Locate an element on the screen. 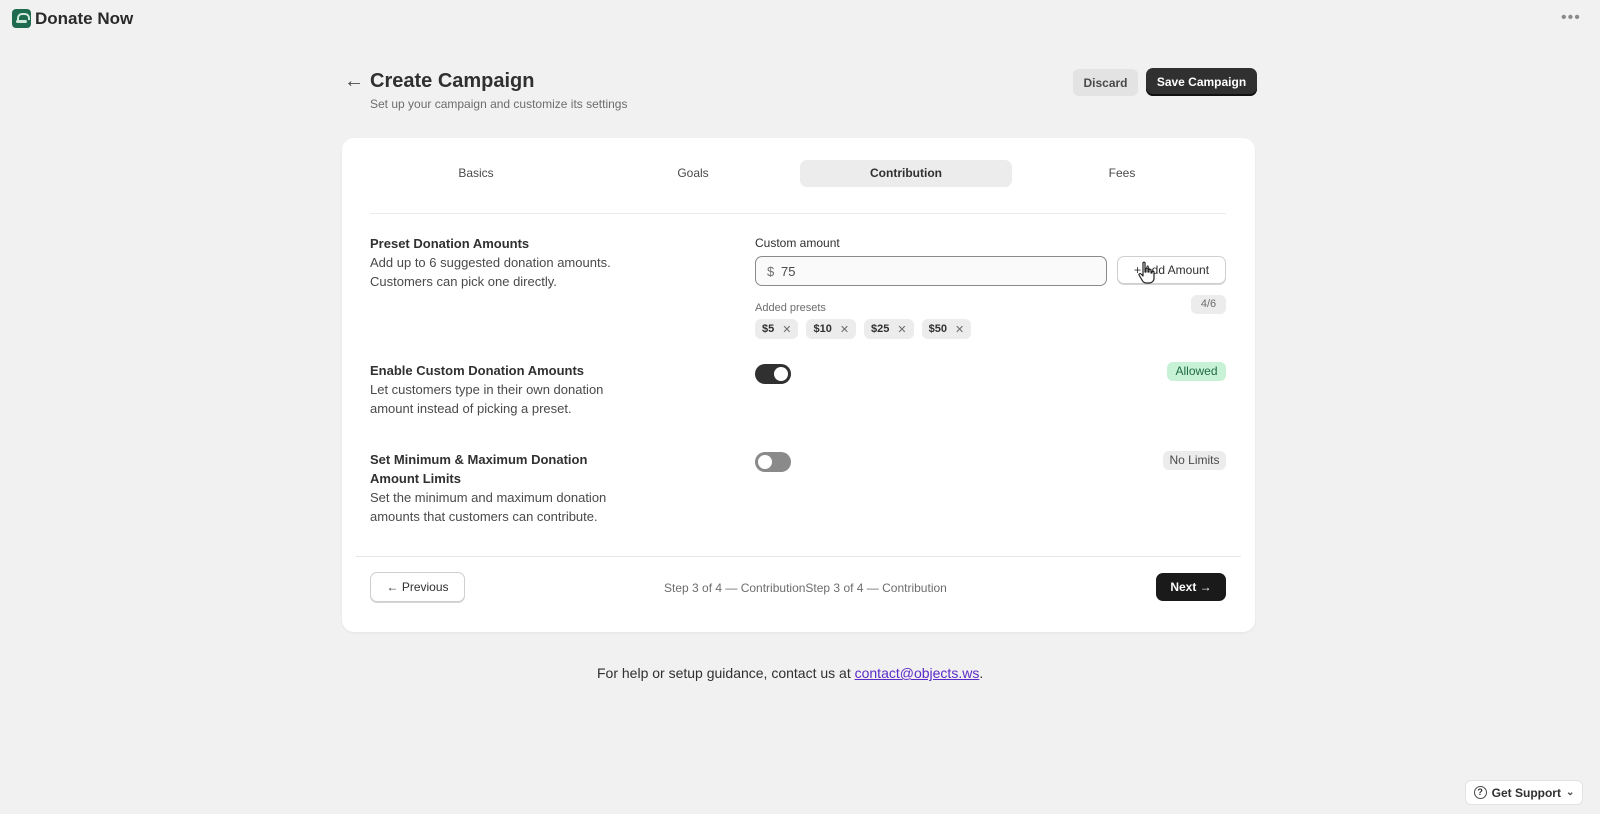  tab-goals: Goals is located at coordinates (693, 173).